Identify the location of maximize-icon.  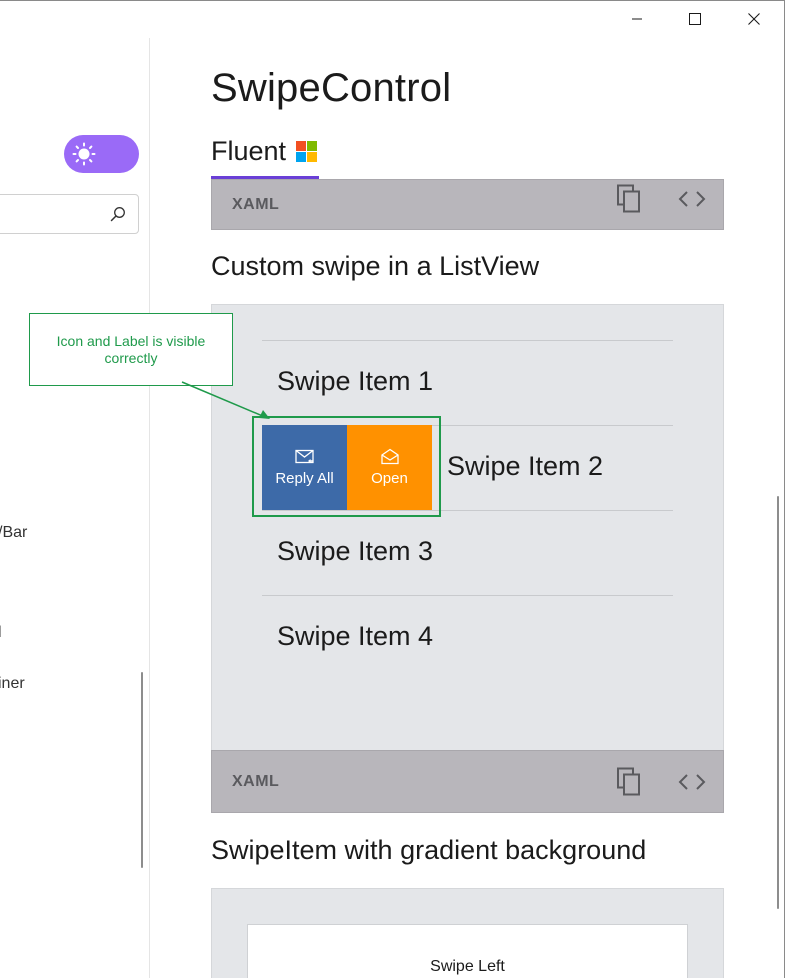
(695, 19).